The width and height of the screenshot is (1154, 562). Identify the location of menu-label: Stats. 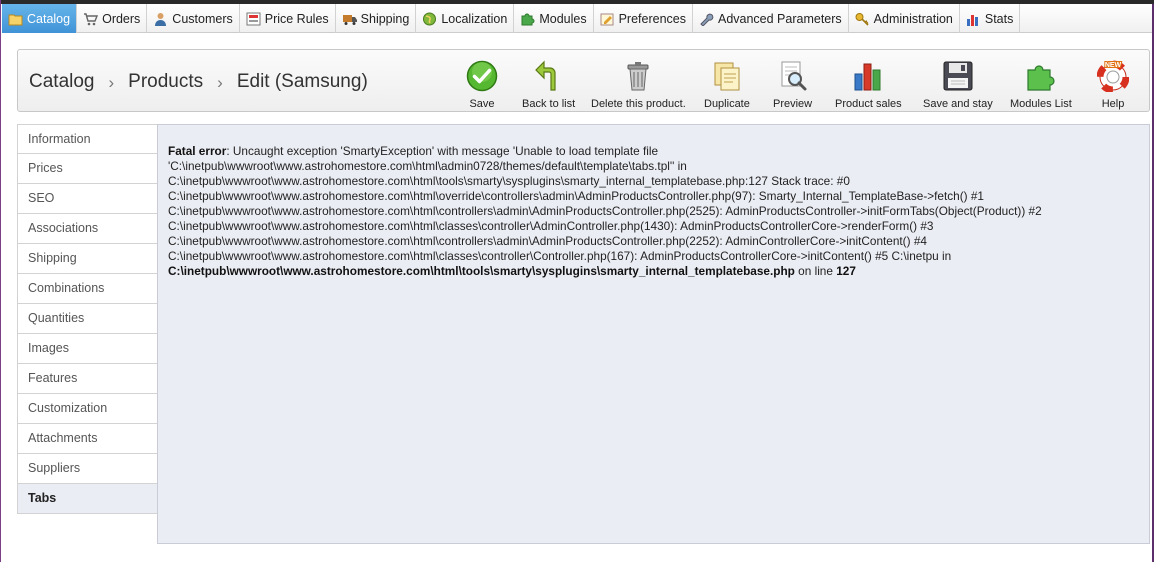
(999, 18).